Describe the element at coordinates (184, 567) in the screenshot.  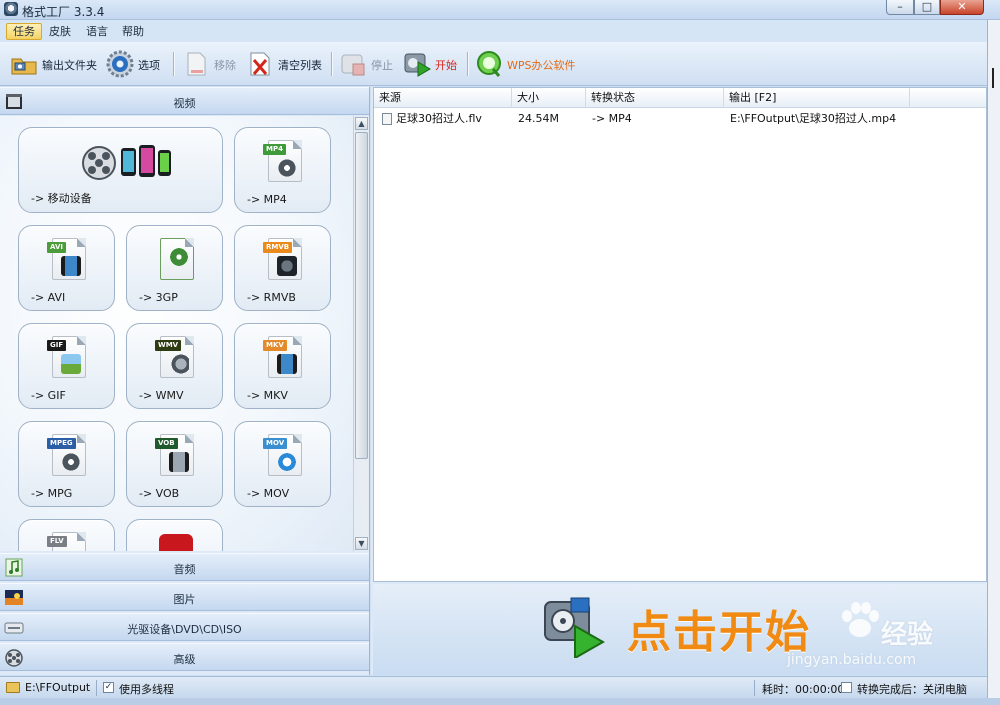
I see `category-audio: 音频` at that location.